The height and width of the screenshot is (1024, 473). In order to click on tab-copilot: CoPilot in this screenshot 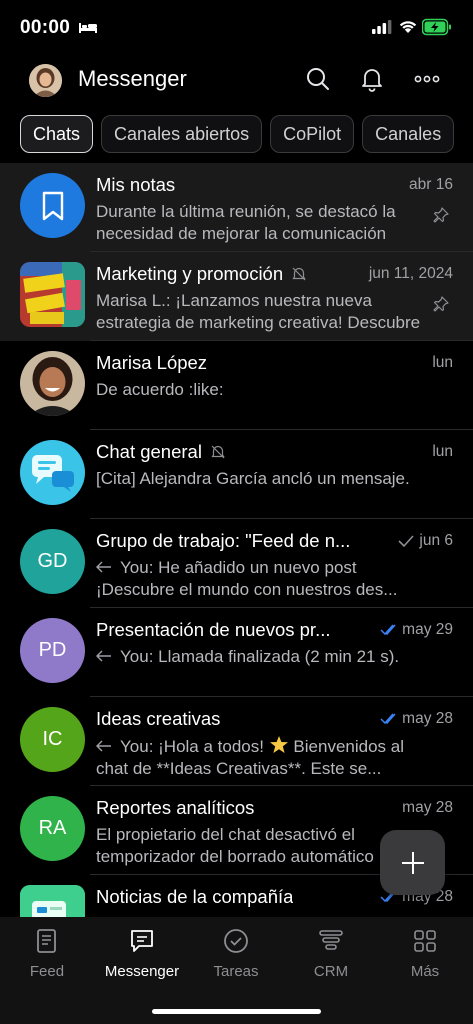, I will do `click(312, 134)`.